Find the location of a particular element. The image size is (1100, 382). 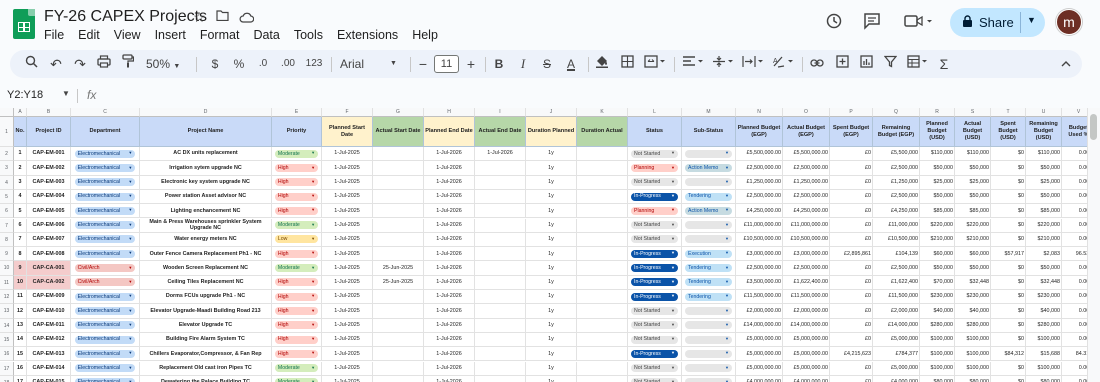

column-header-t: T is located at coordinates (1008, 112).